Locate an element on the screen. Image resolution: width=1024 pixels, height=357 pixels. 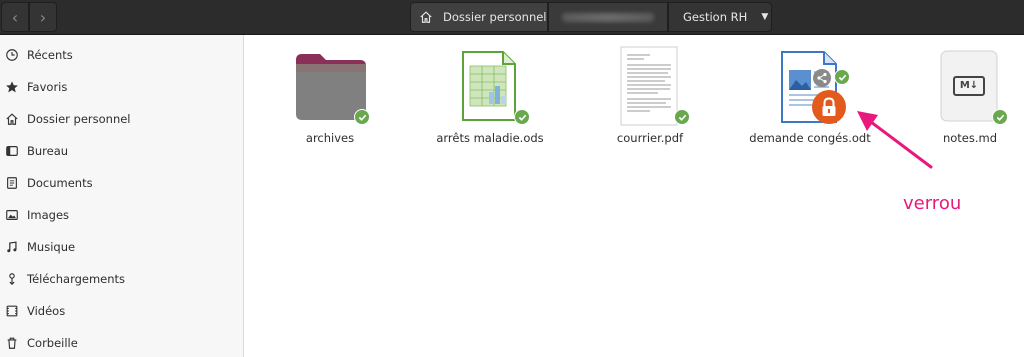
sidebar-item-bureau: Bureau is located at coordinates (122, 151).